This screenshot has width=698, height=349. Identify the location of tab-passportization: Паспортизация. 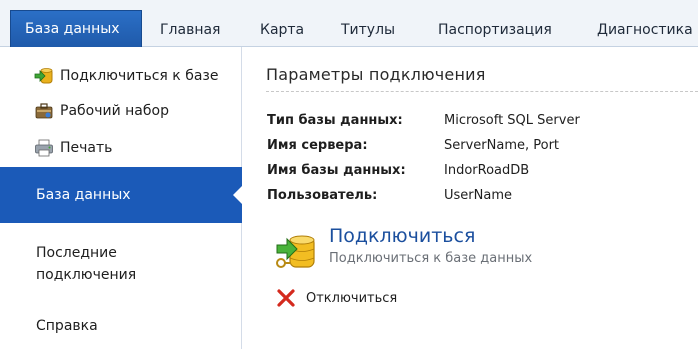
(495, 30).